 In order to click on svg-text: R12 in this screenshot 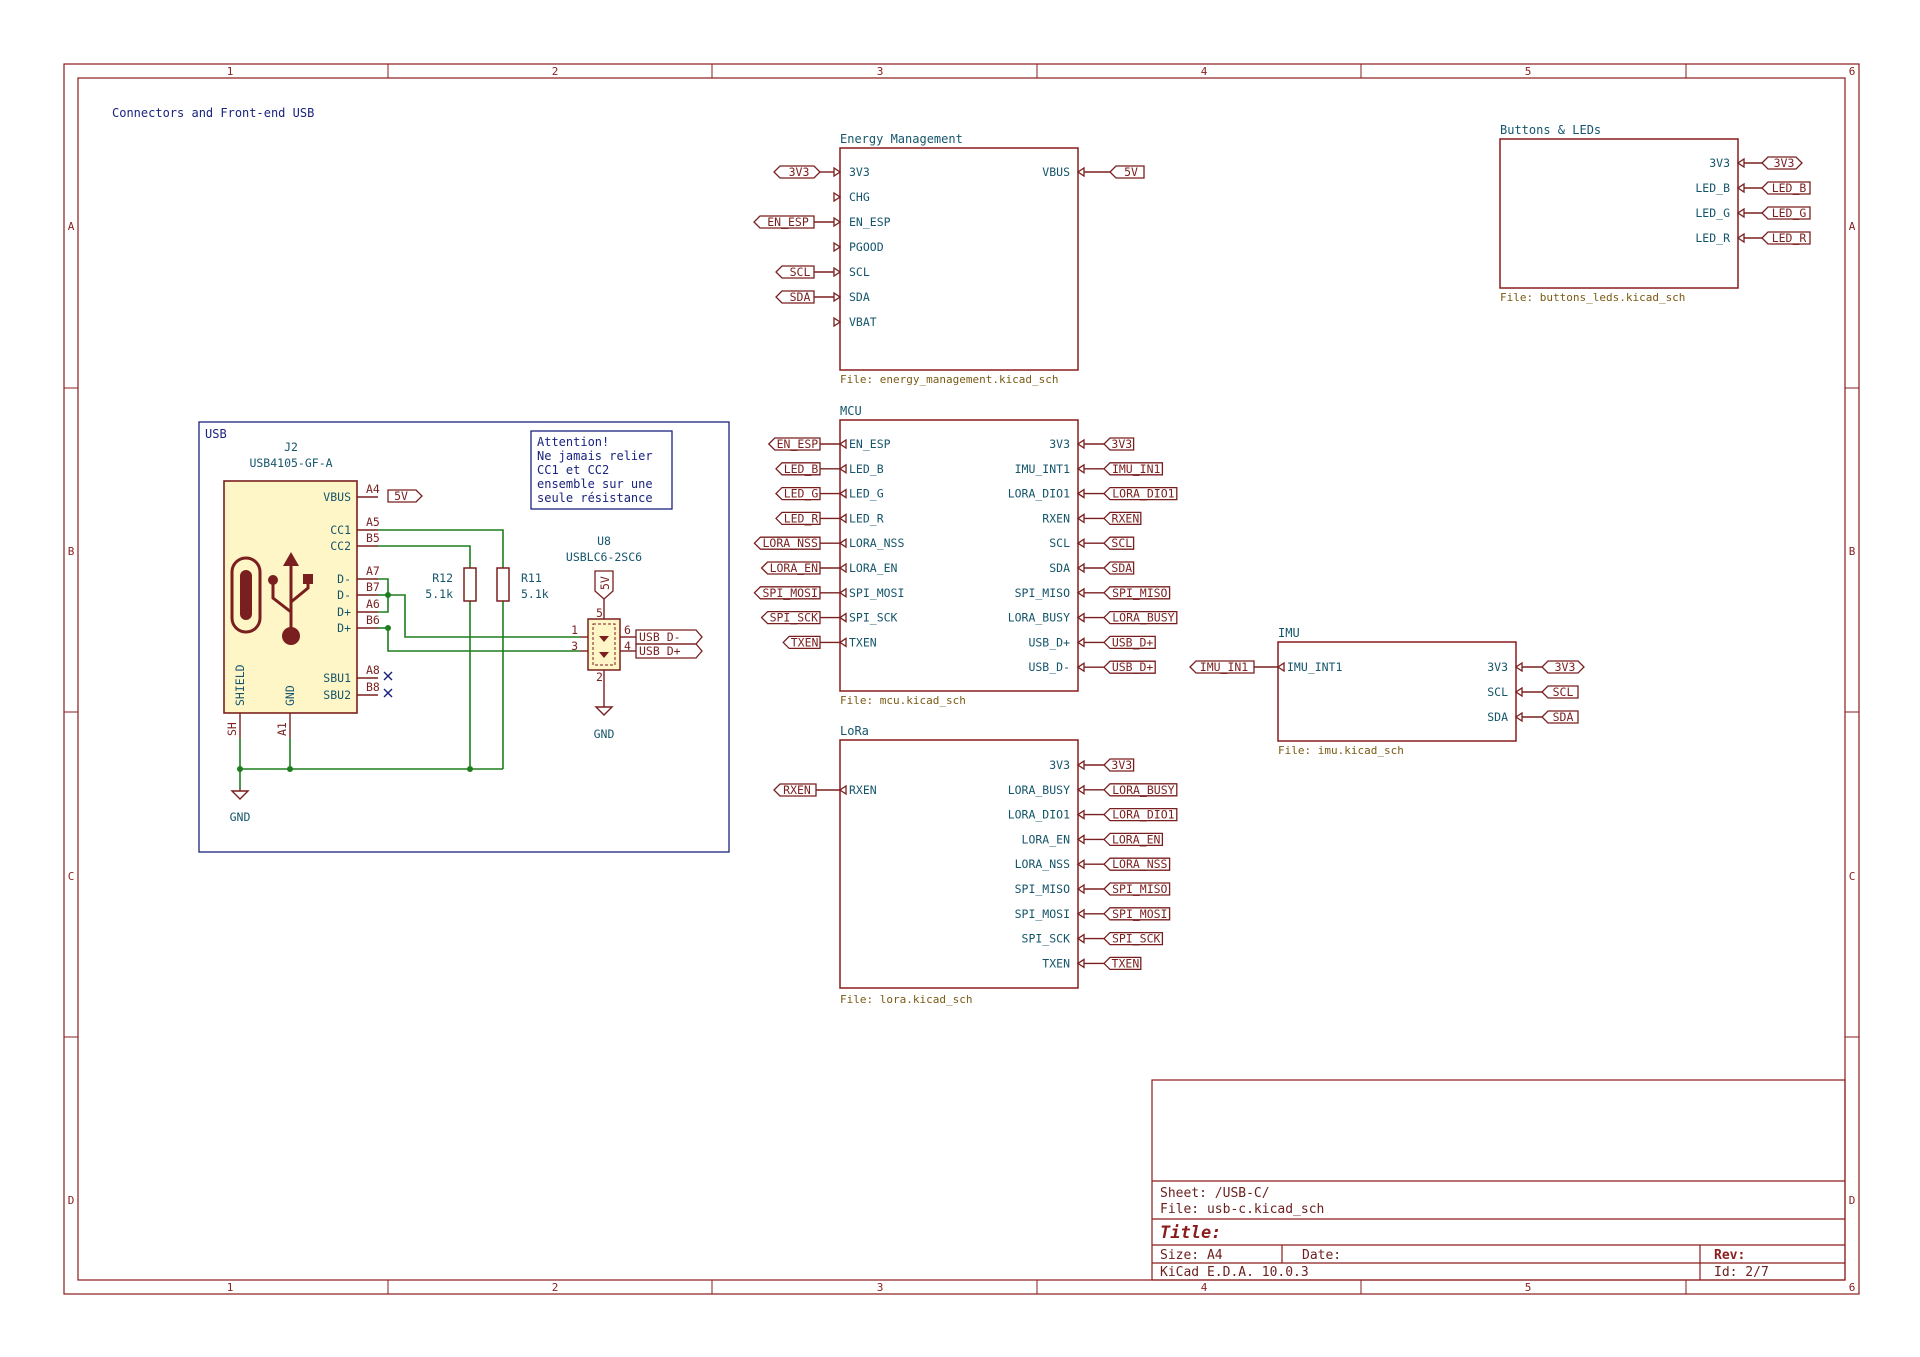, I will do `click(442, 578)`.